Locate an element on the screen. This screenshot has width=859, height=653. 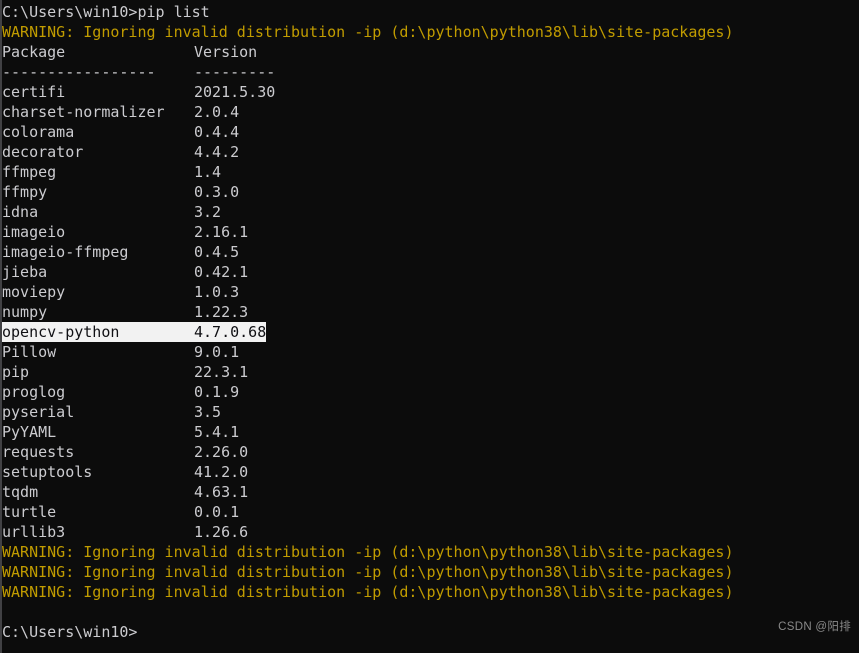
package-name: setuptools is located at coordinates (47, 472).